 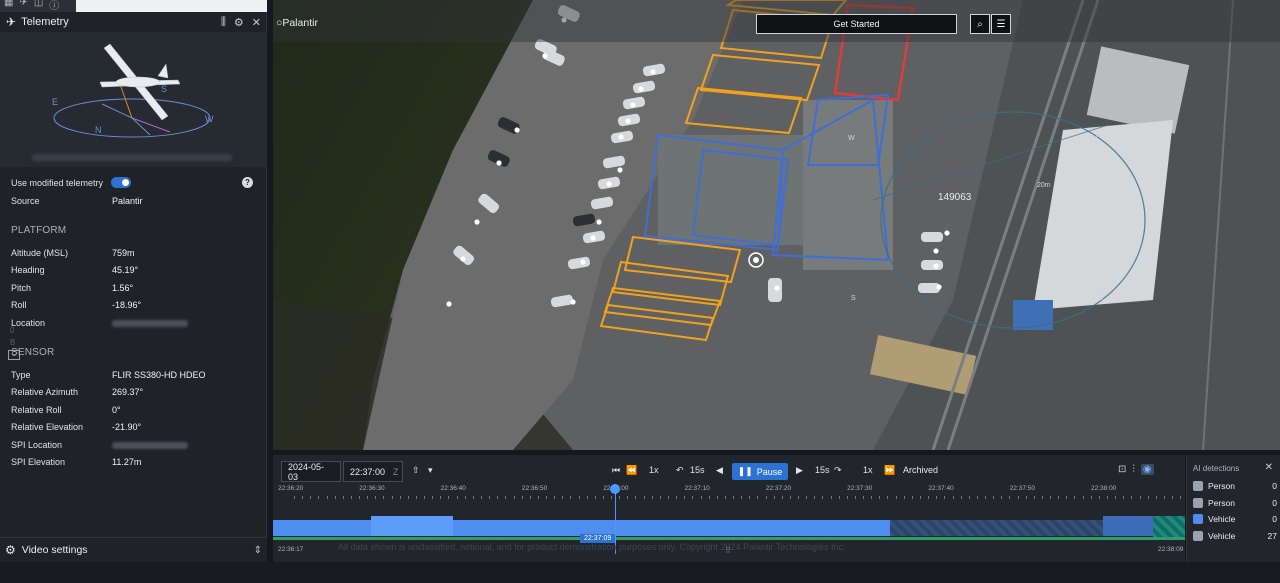 What do you see at coordinates (416, 470) in the screenshot?
I see `export-icon: ⇧` at bounding box center [416, 470].